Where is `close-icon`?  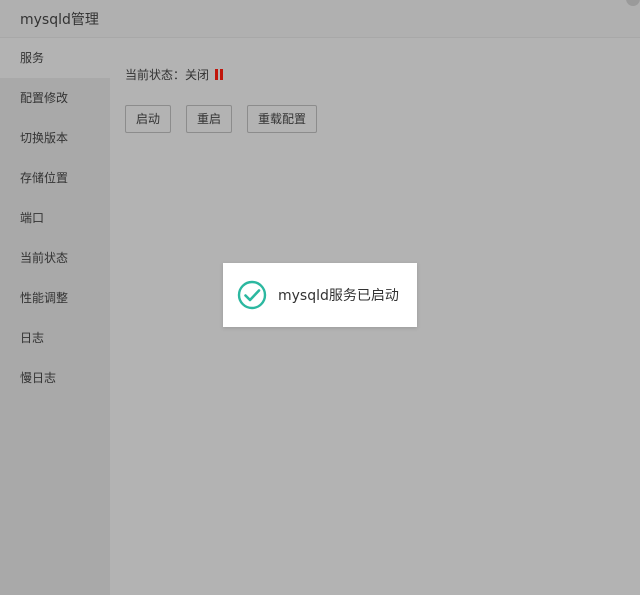
close-icon is located at coordinates (633, 3).